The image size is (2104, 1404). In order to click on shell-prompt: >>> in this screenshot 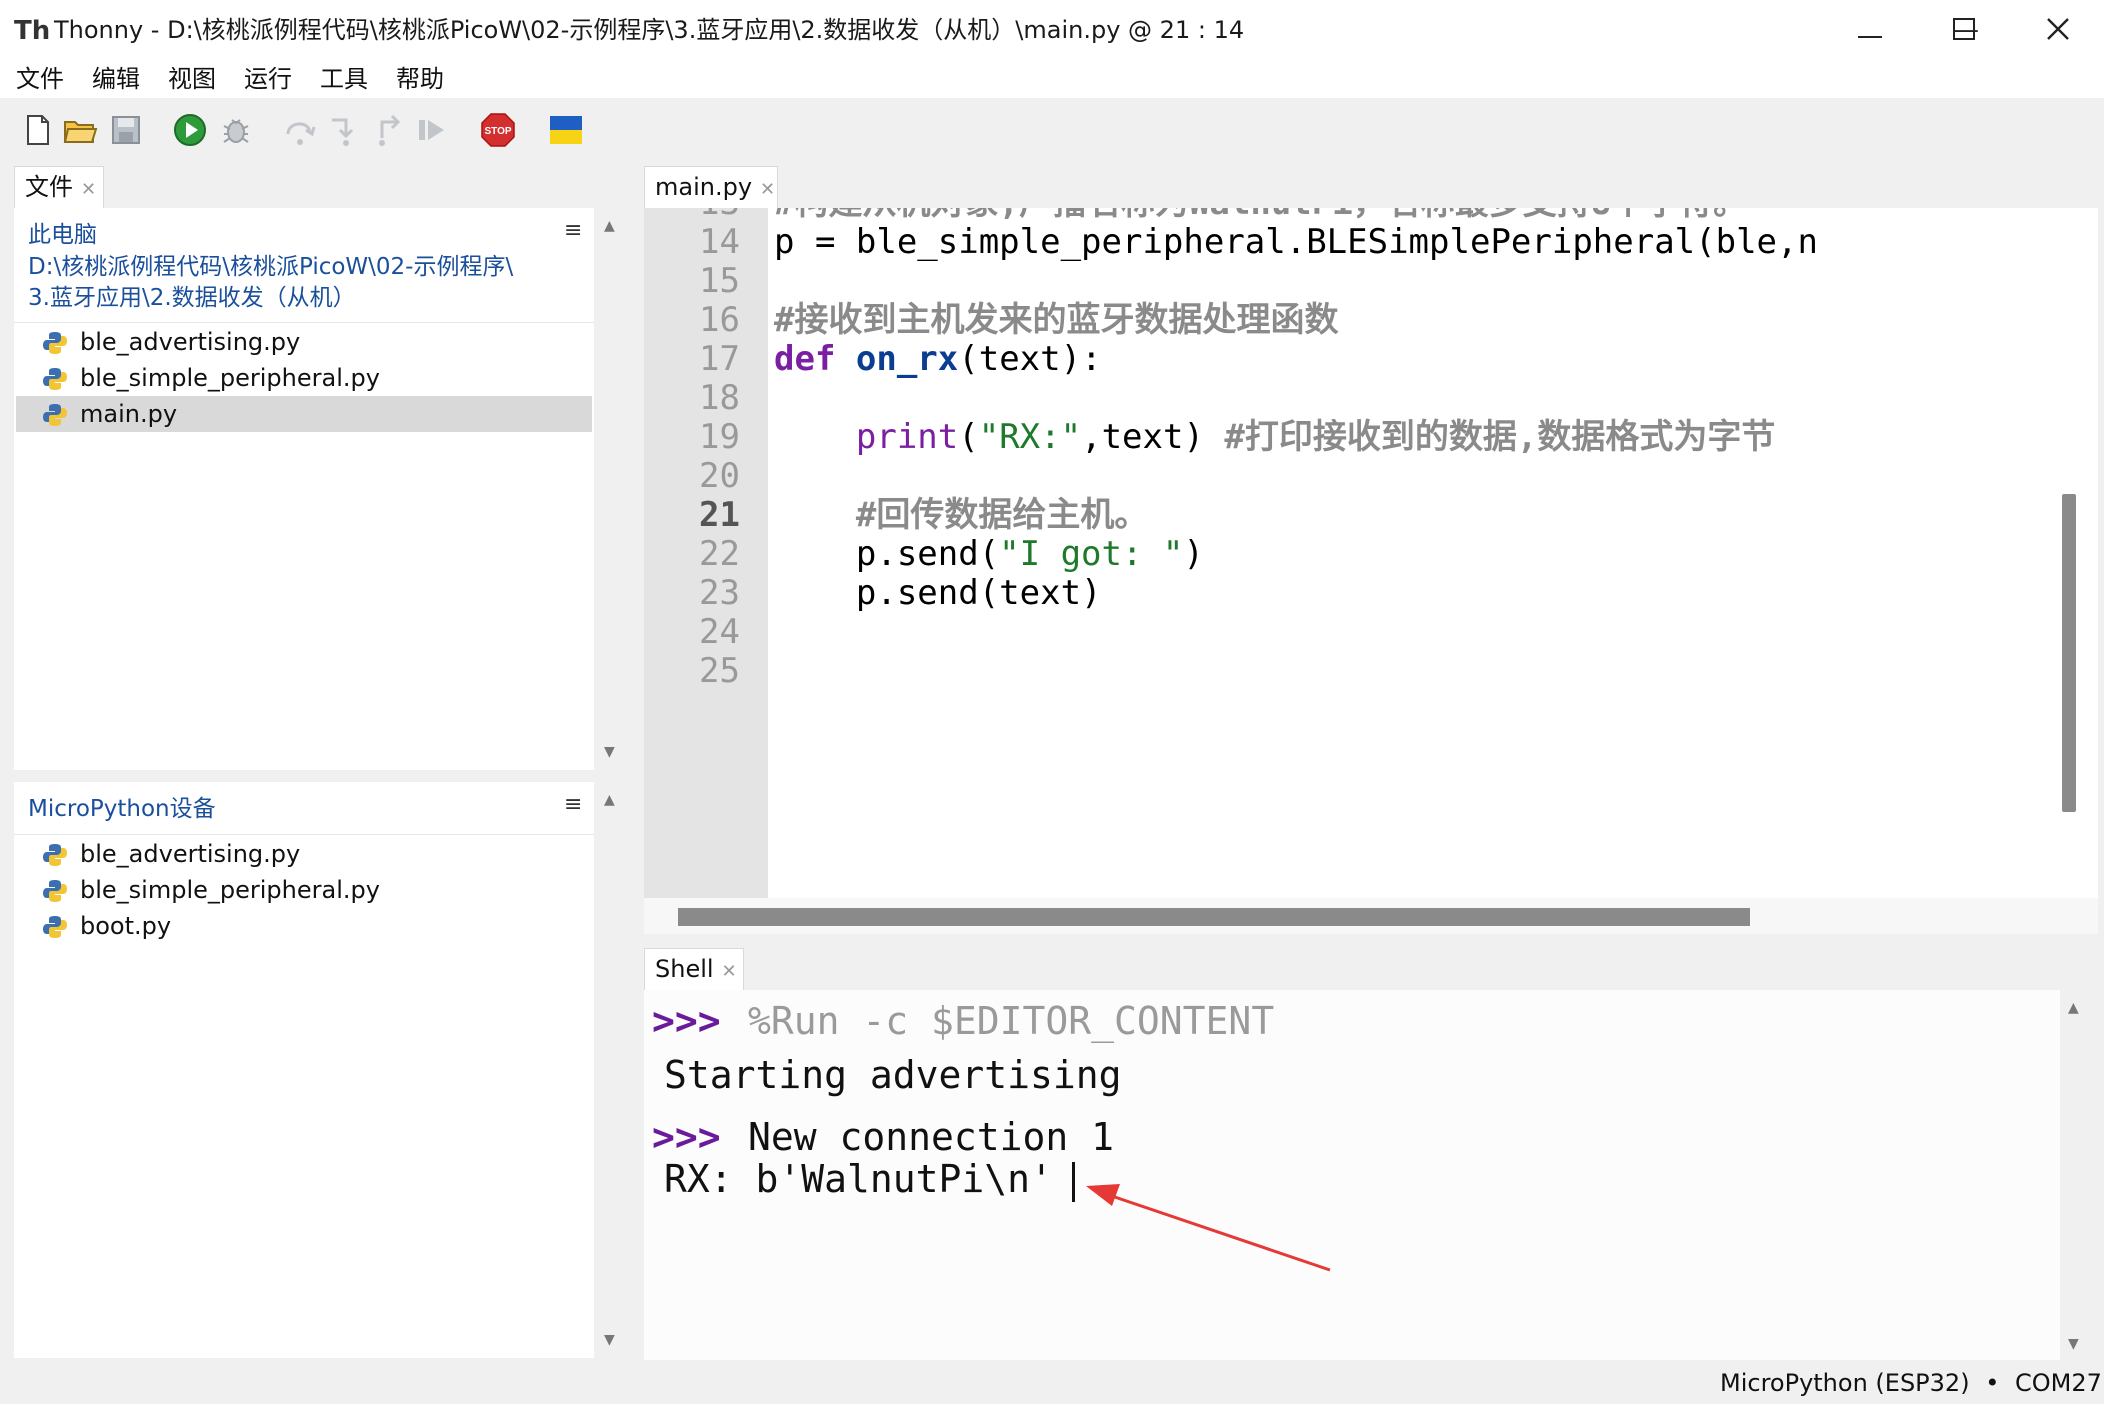, I will do `click(686, 1021)`.